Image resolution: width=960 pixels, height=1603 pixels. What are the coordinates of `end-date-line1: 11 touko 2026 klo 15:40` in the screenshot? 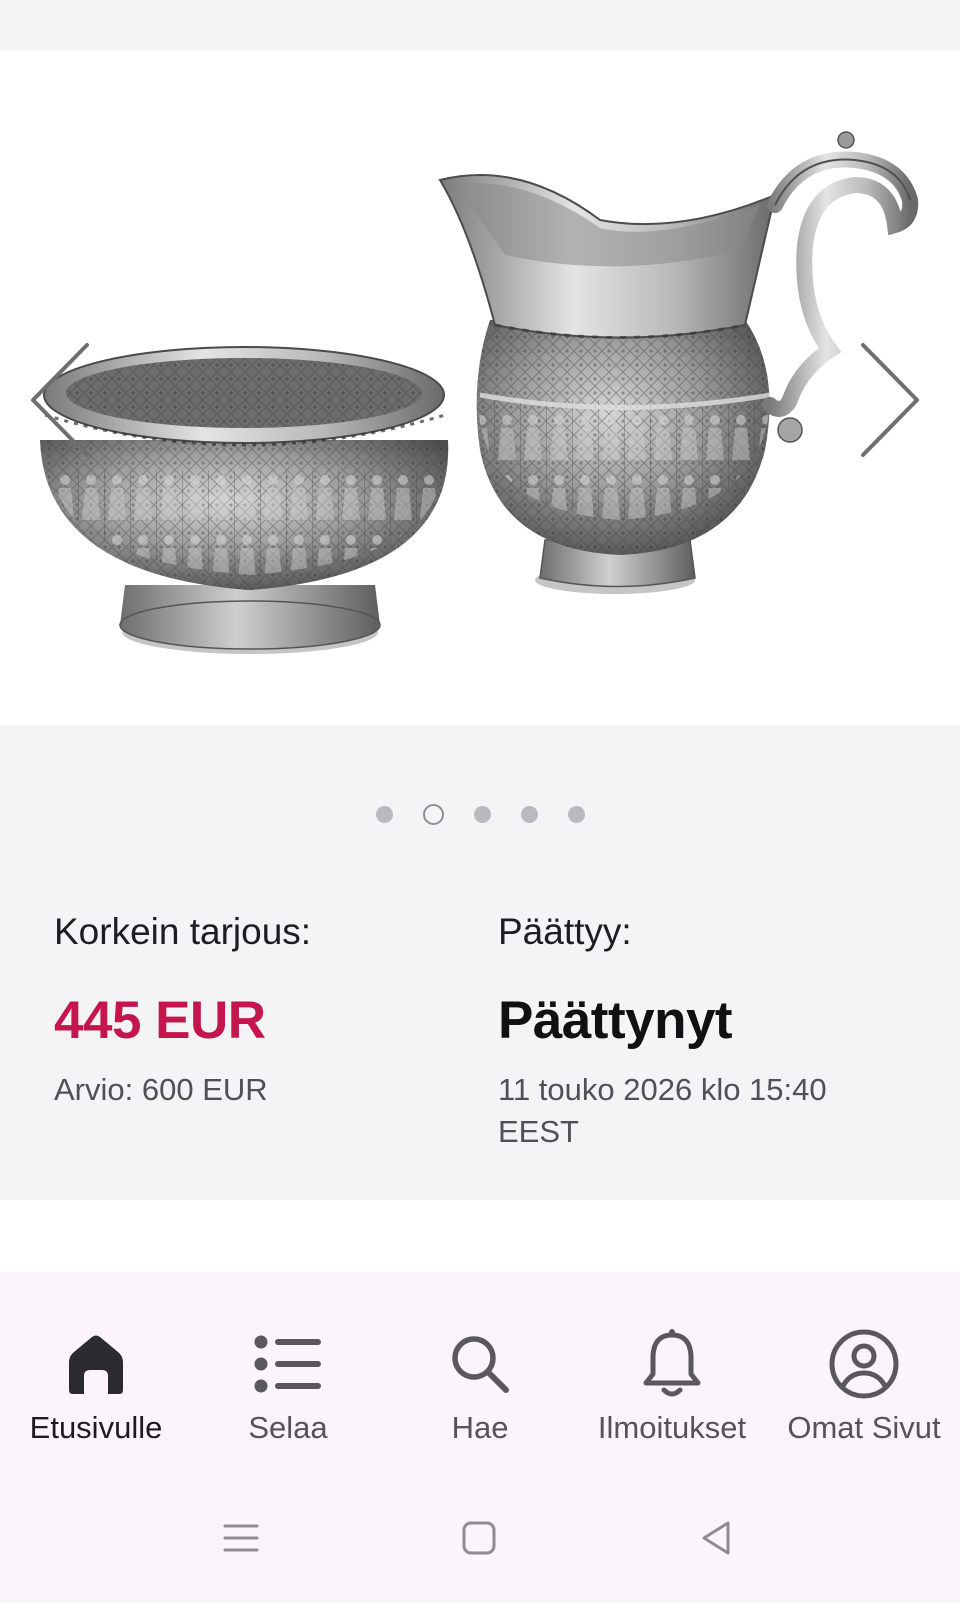 It's located at (662, 1089).